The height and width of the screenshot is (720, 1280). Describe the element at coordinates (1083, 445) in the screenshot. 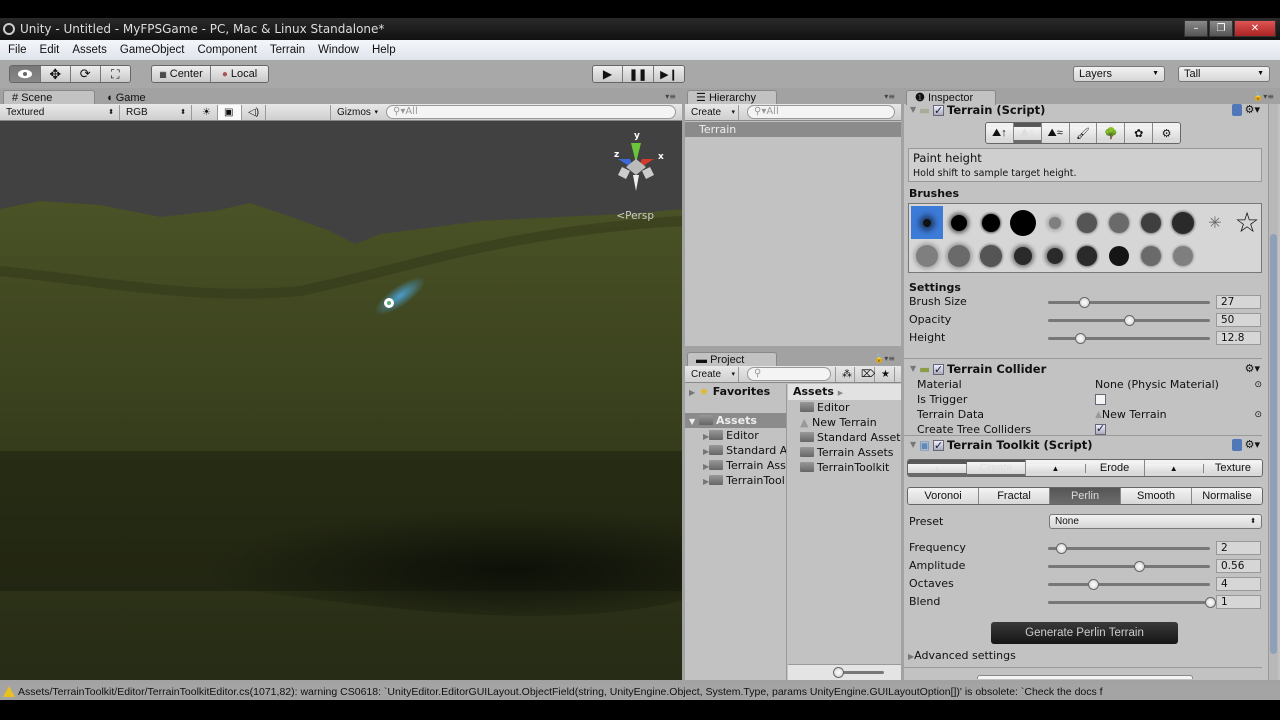

I see `toolkit-header: ▼▣Terrain Toolkit (Script) ⚙▾` at that location.